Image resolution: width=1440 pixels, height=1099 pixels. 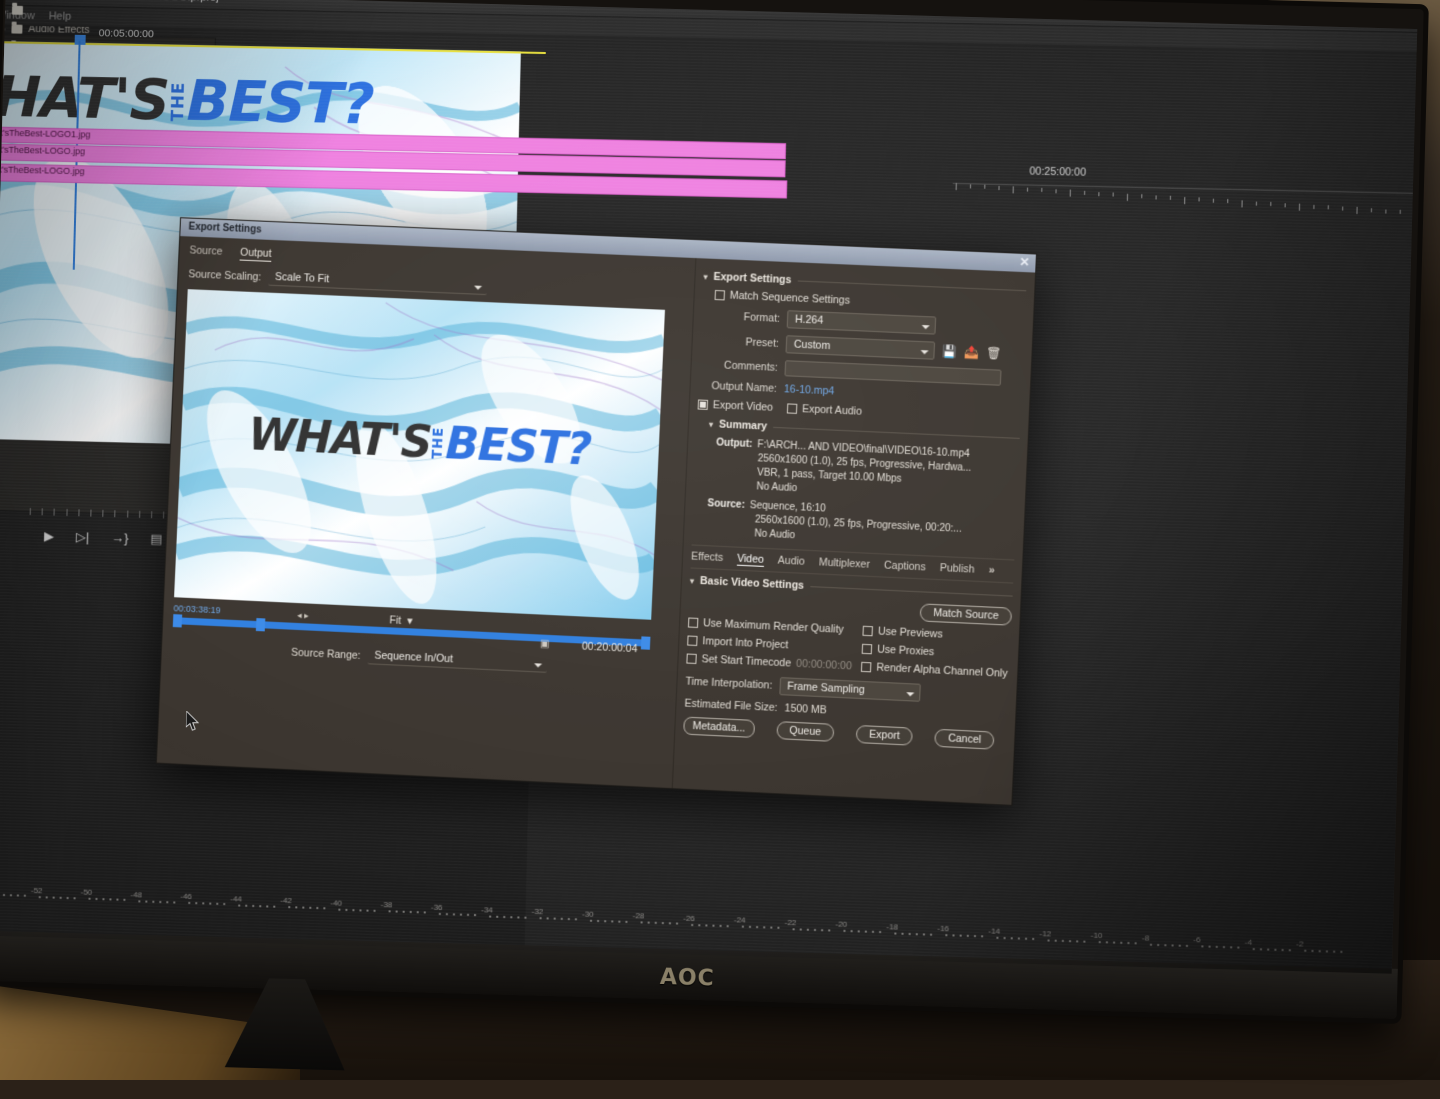 What do you see at coordinates (866, 667) in the screenshot?
I see `render-alpha-only-checkbox` at bounding box center [866, 667].